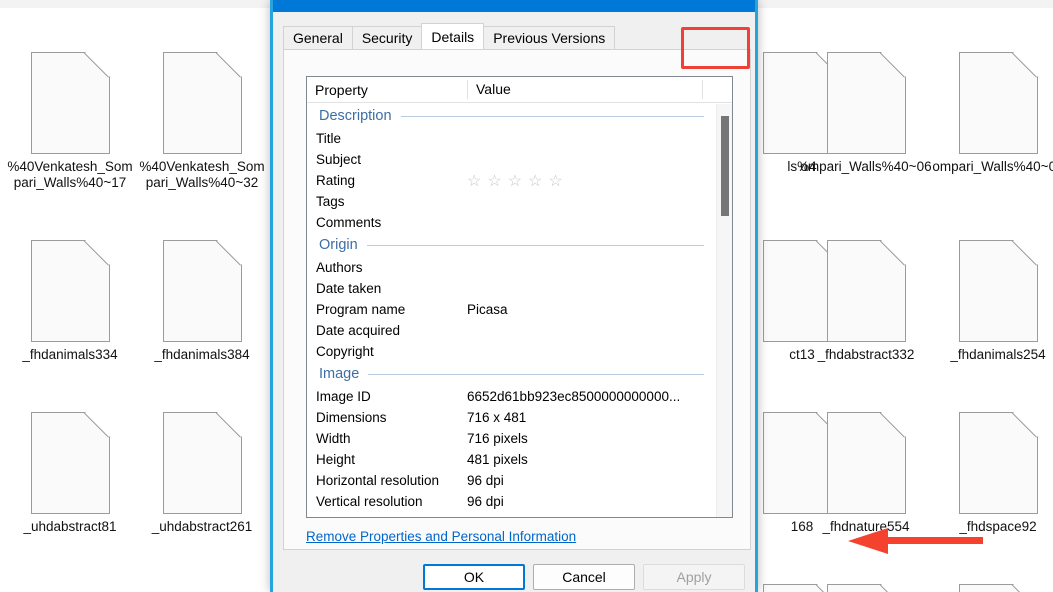 The width and height of the screenshot is (1053, 592). I want to click on file-item: _fhdanimals254, so click(992, 301).